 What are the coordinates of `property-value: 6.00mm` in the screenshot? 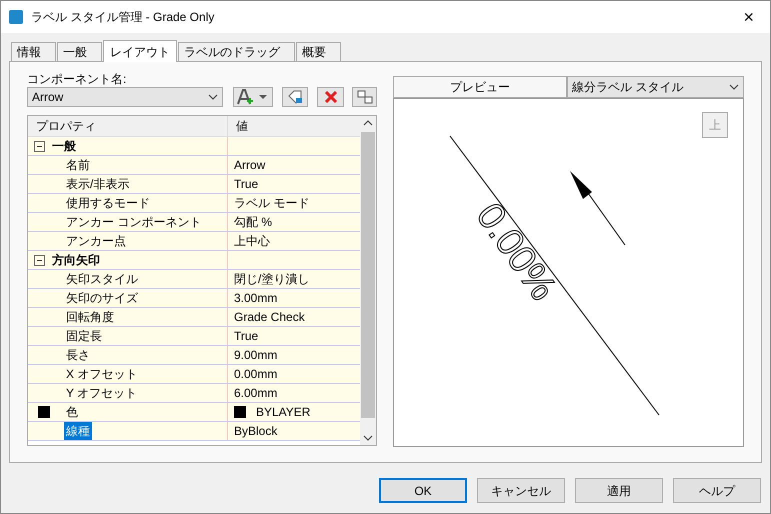 It's located at (256, 393).